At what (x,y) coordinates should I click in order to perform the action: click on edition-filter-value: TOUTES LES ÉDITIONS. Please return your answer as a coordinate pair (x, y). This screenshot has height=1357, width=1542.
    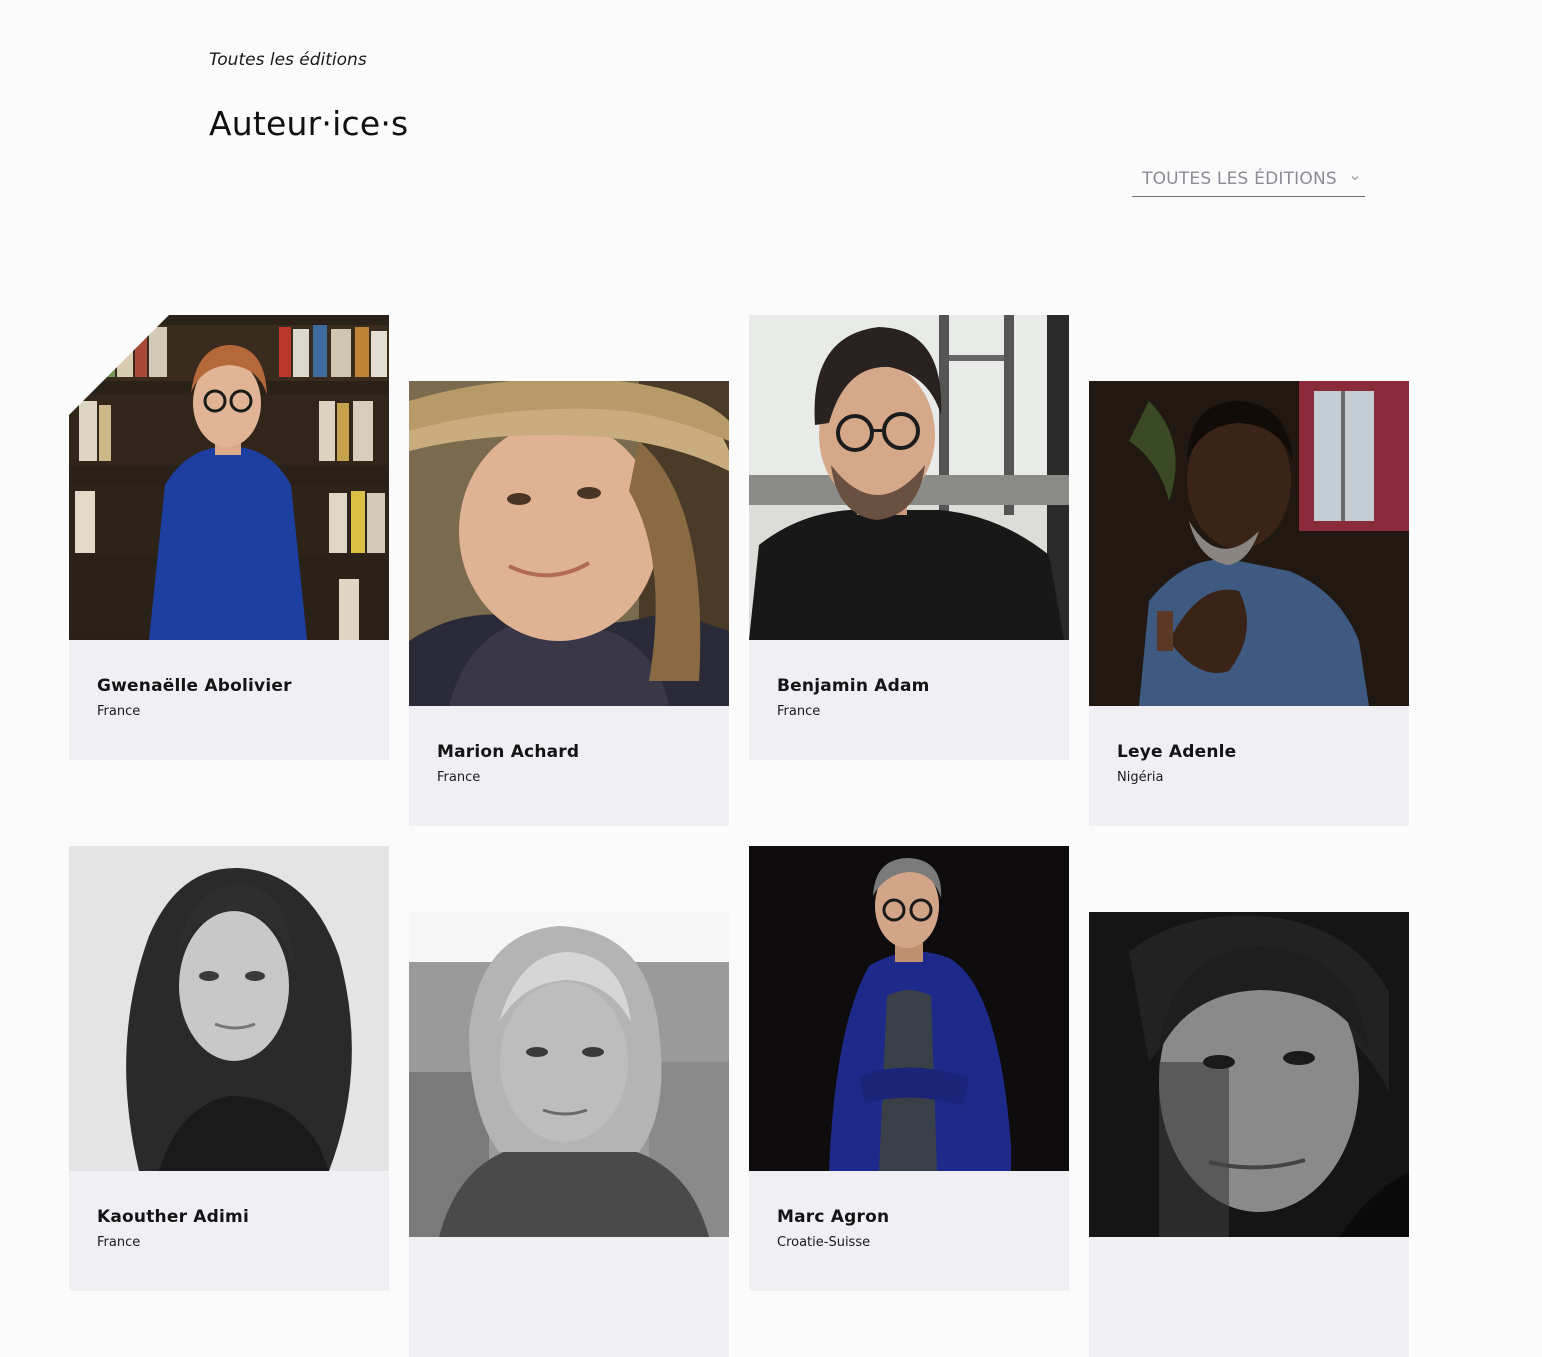
    Looking at the image, I should click on (1239, 179).